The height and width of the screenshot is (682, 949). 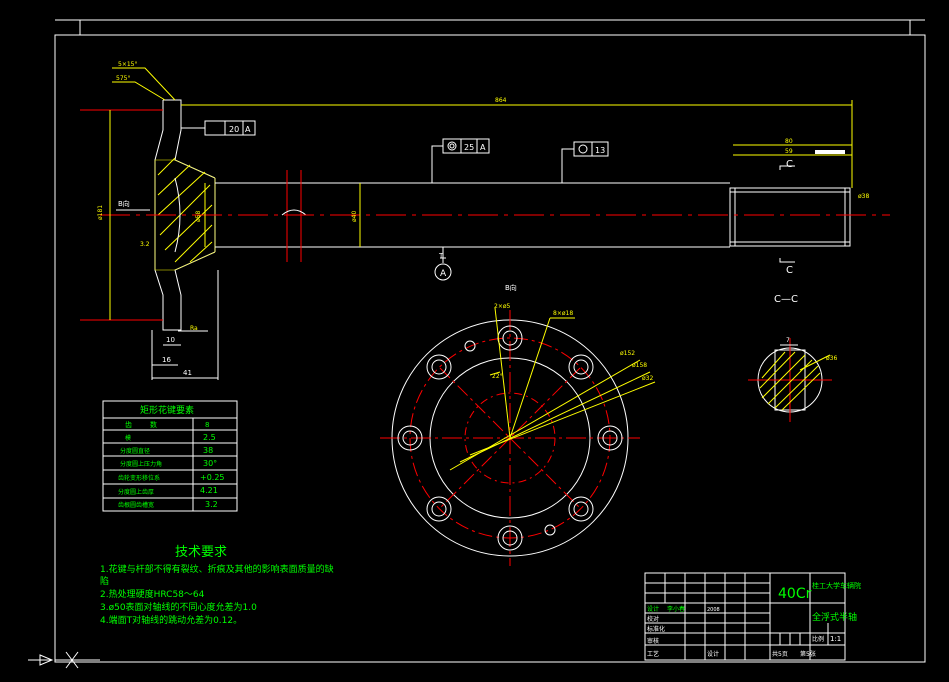 I want to click on svg-text: 4.端面T对轴线的跳动允差为0.12。, so click(x=171, y=620).